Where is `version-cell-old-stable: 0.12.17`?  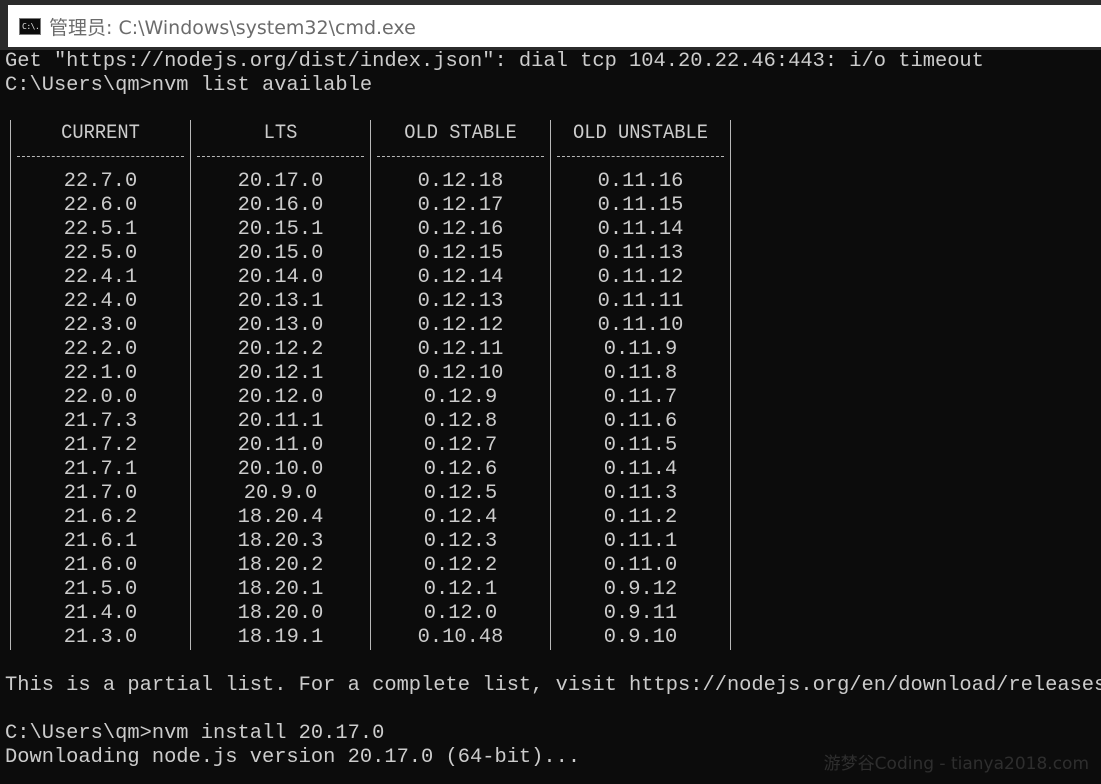
version-cell-old-stable: 0.12.17 is located at coordinates (460, 205).